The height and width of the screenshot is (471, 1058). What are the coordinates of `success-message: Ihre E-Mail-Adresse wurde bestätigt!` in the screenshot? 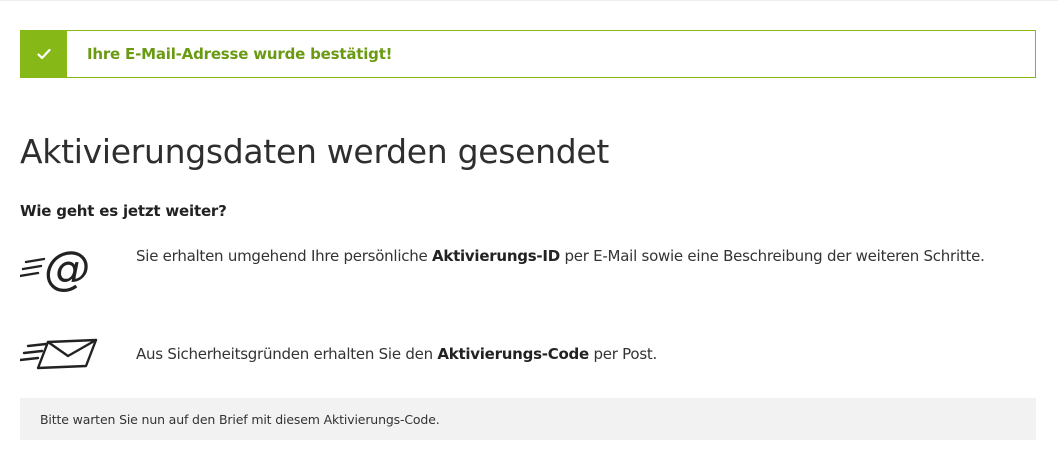 It's located at (240, 54).